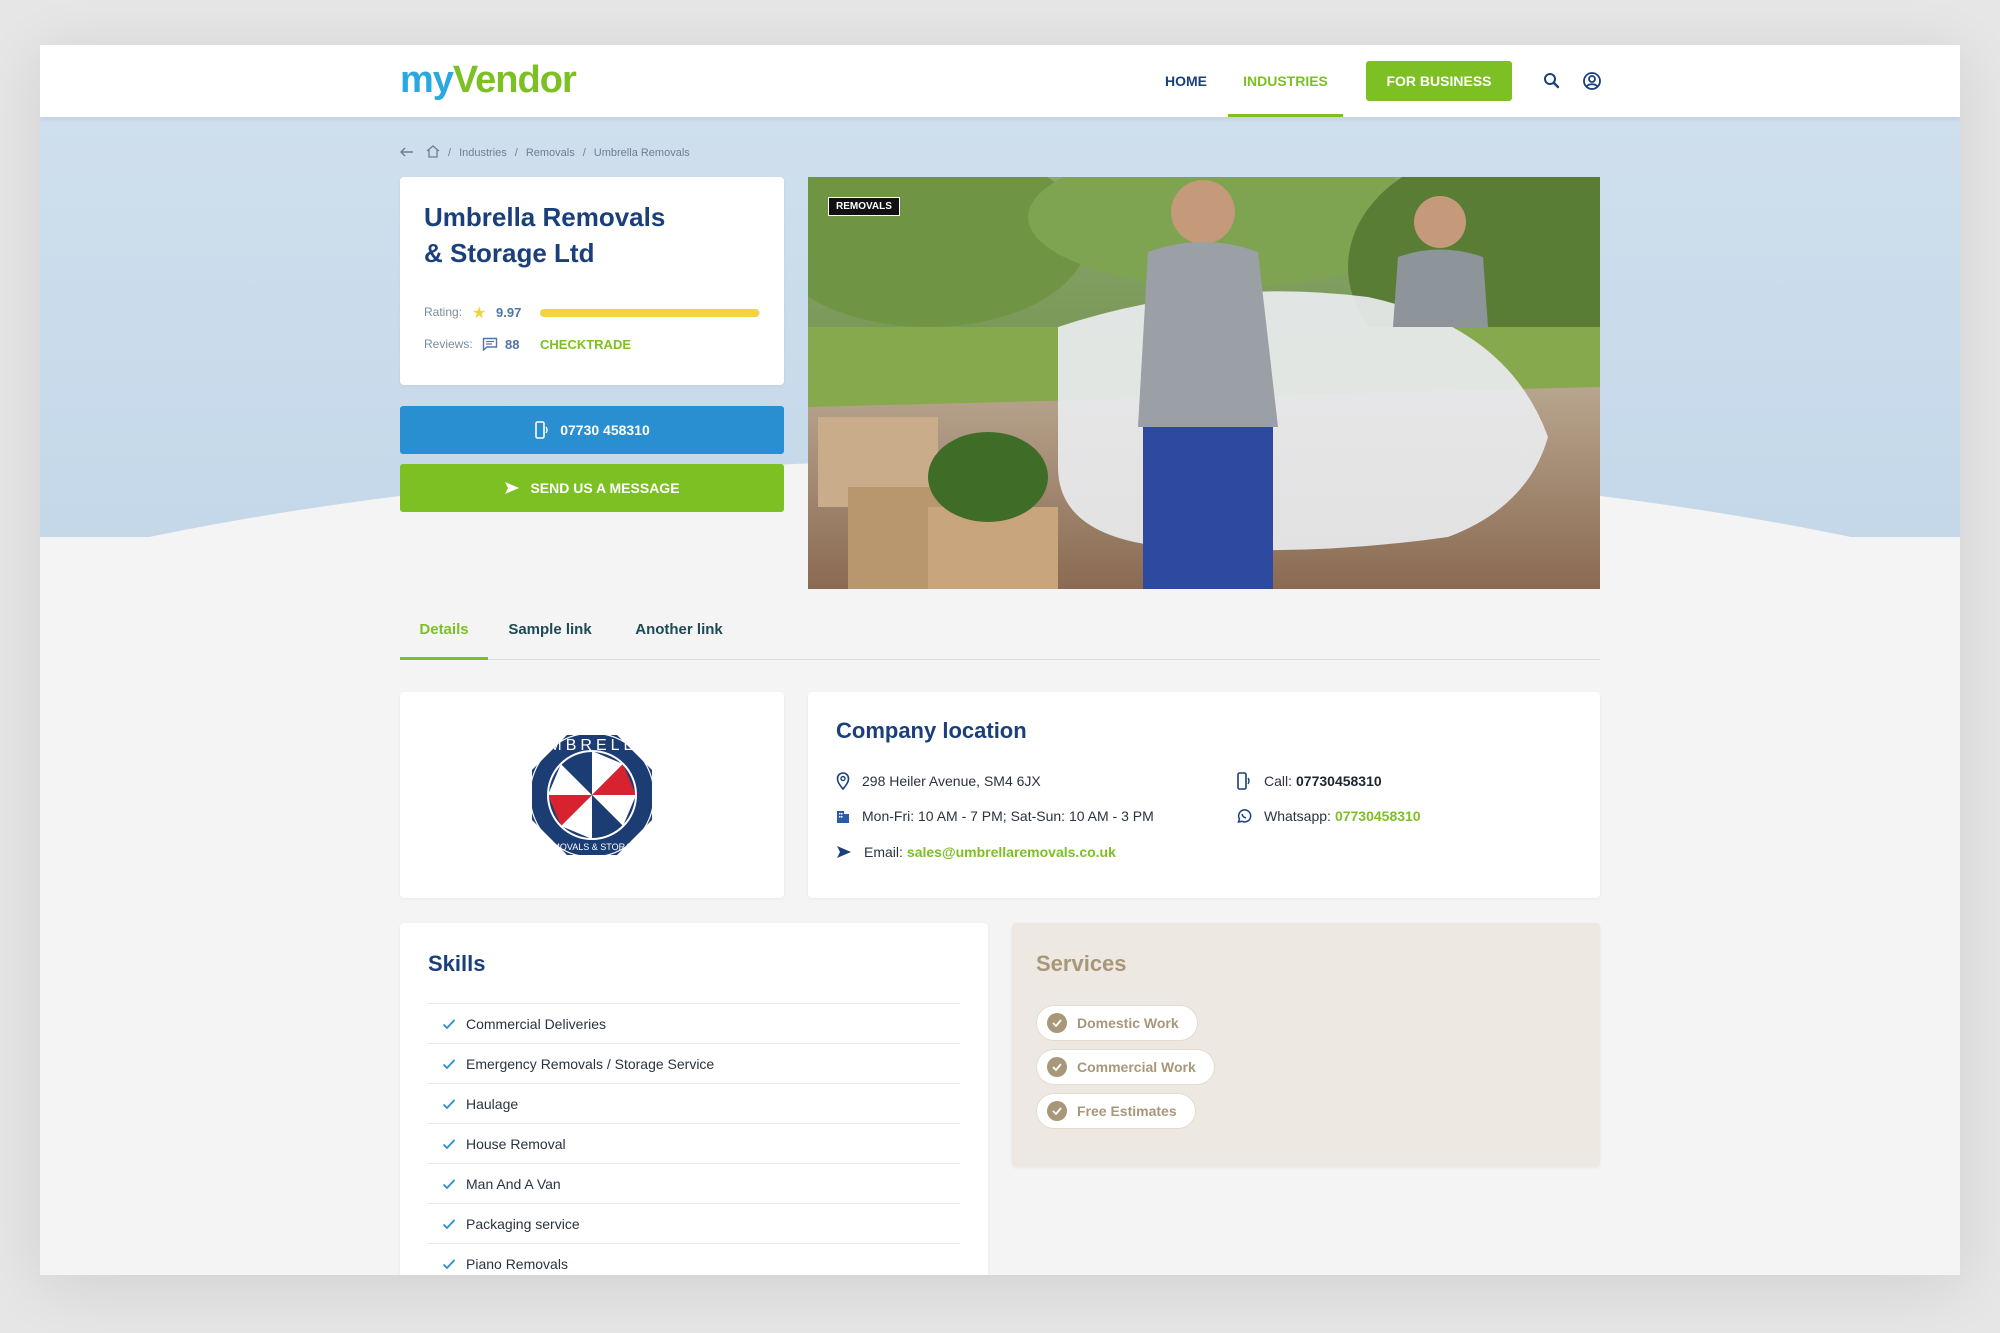  I want to click on for-business-button: FOR BUSINESS, so click(1439, 81).